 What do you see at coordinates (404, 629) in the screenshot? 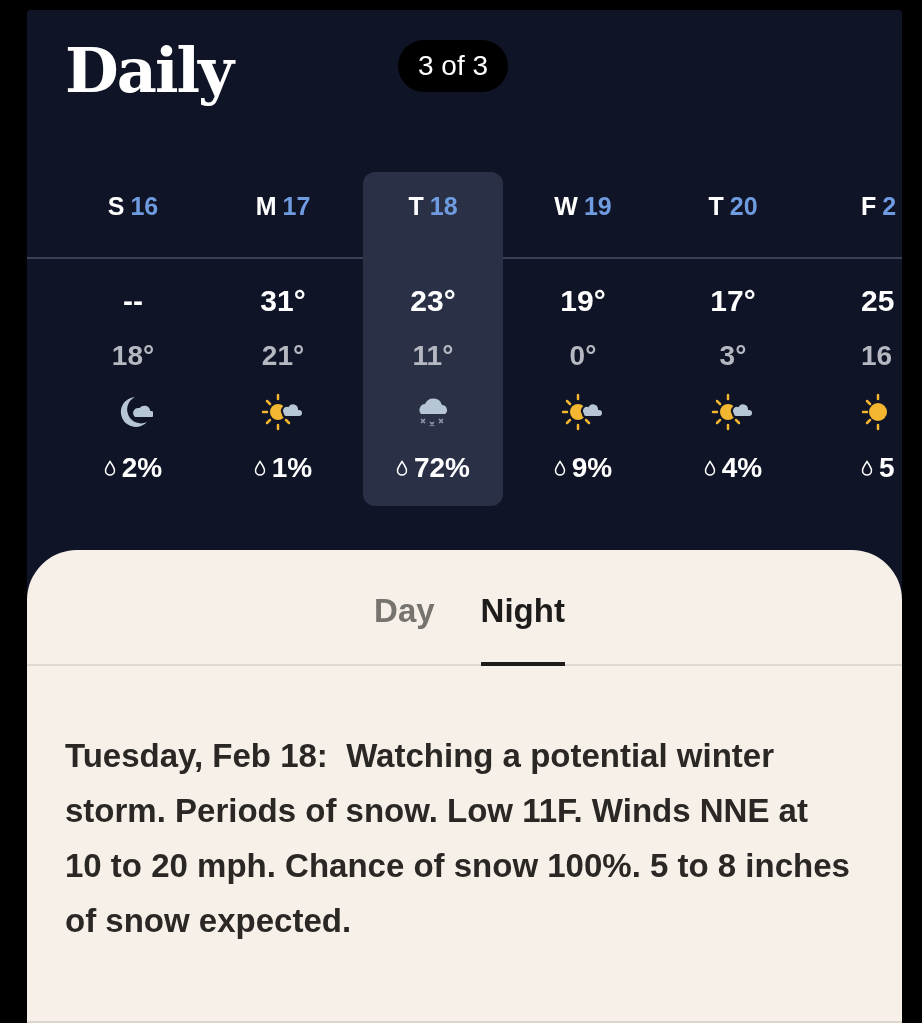
I see `day-night-tab: Day` at bounding box center [404, 629].